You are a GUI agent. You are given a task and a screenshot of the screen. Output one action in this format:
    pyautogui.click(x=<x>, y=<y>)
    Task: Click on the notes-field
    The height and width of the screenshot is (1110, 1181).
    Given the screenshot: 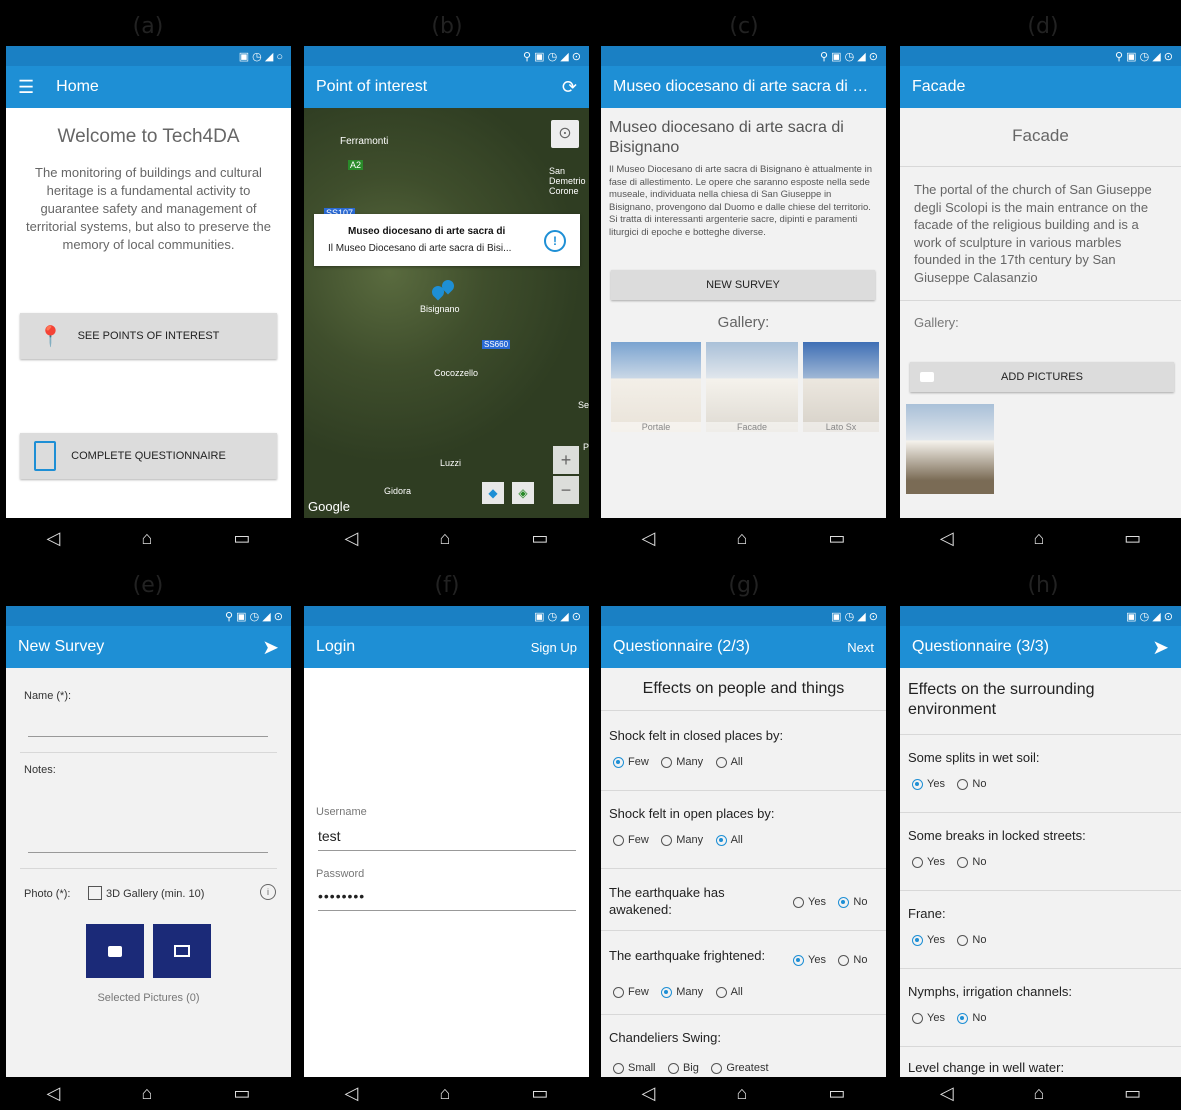 What is the action you would take?
    pyautogui.click(x=148, y=820)
    